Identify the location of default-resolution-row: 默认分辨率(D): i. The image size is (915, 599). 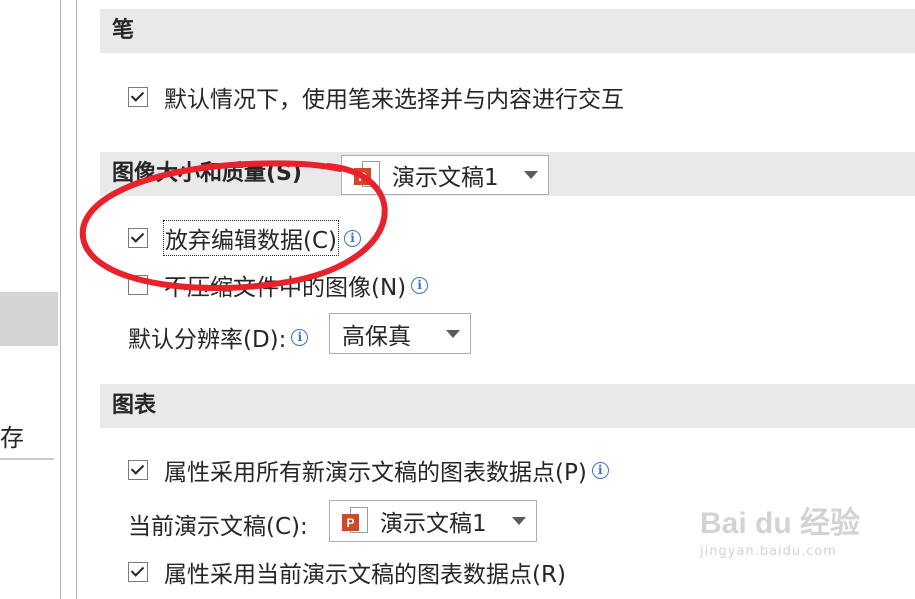
(218, 337).